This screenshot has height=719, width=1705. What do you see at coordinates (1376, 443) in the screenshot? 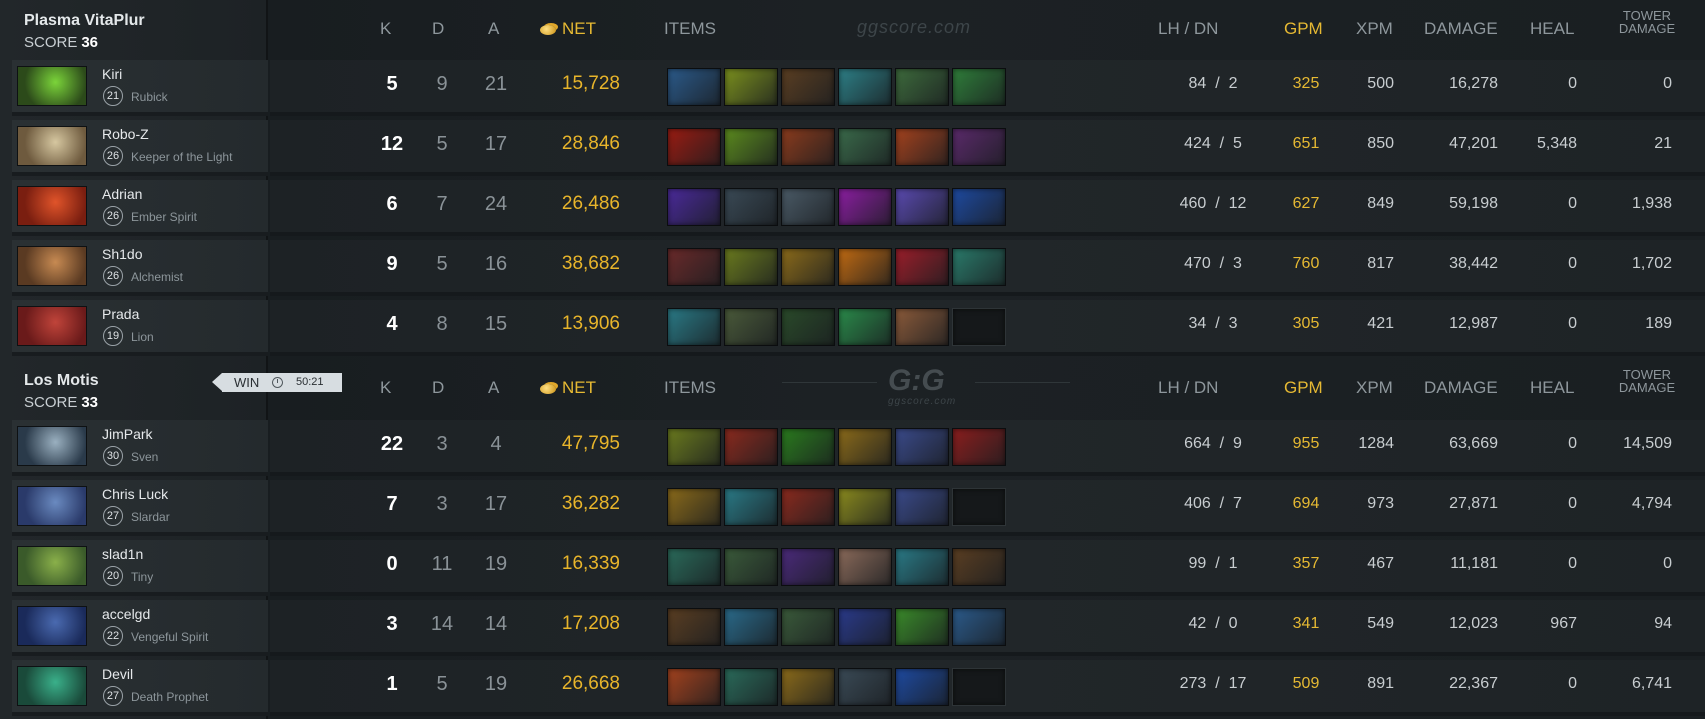
I see `xp-per-minute: 1284` at bounding box center [1376, 443].